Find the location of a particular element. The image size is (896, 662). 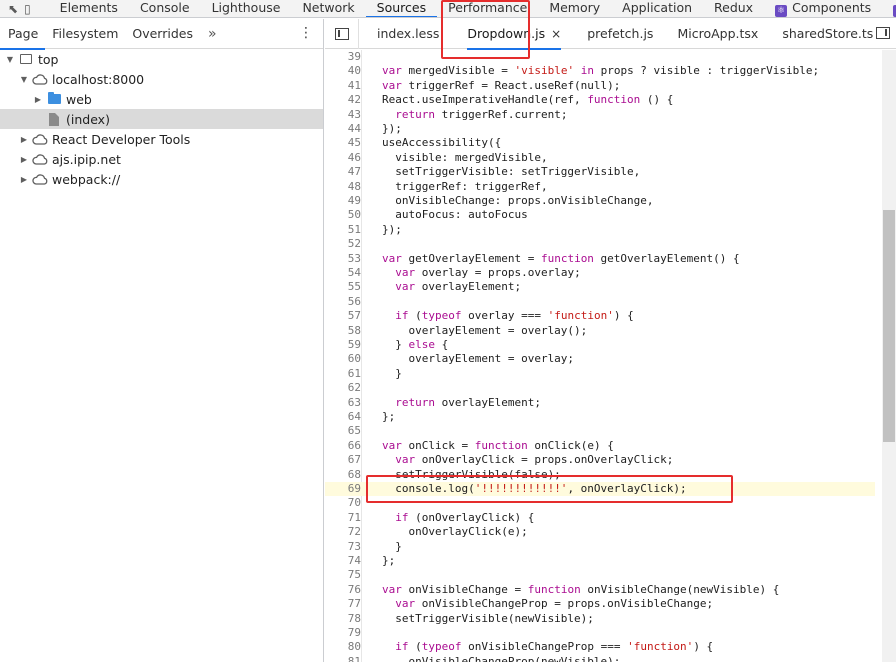

vertical-scrollbar is located at coordinates (889, 356).